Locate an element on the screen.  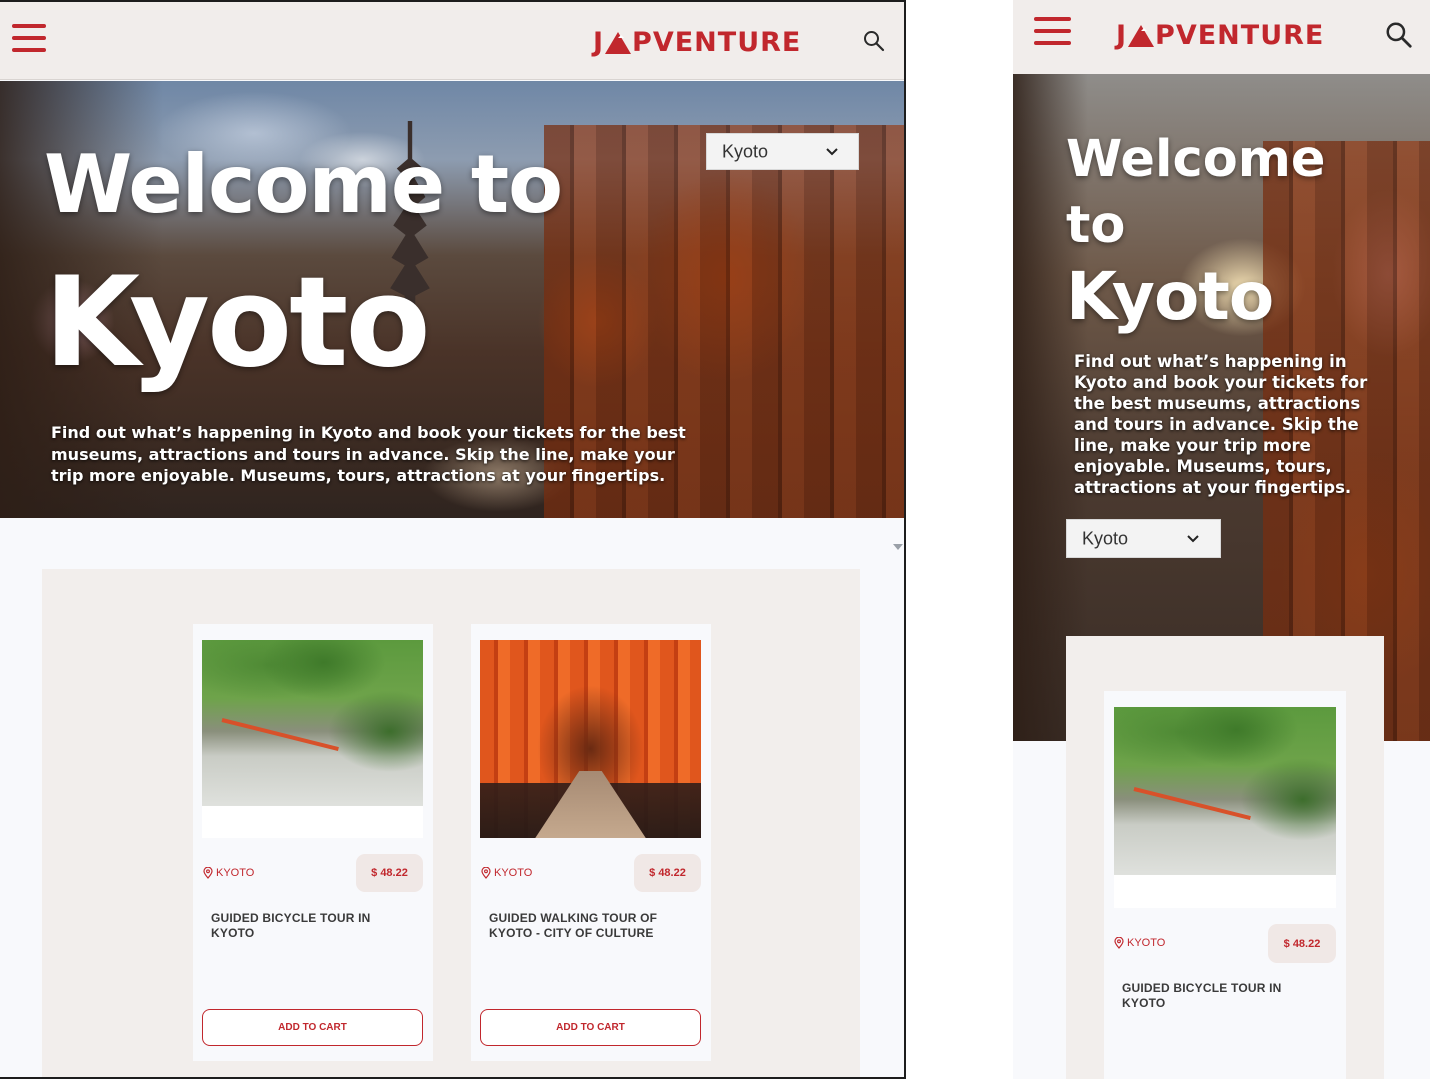
scroll-down-indicator is located at coordinates (898, 547).